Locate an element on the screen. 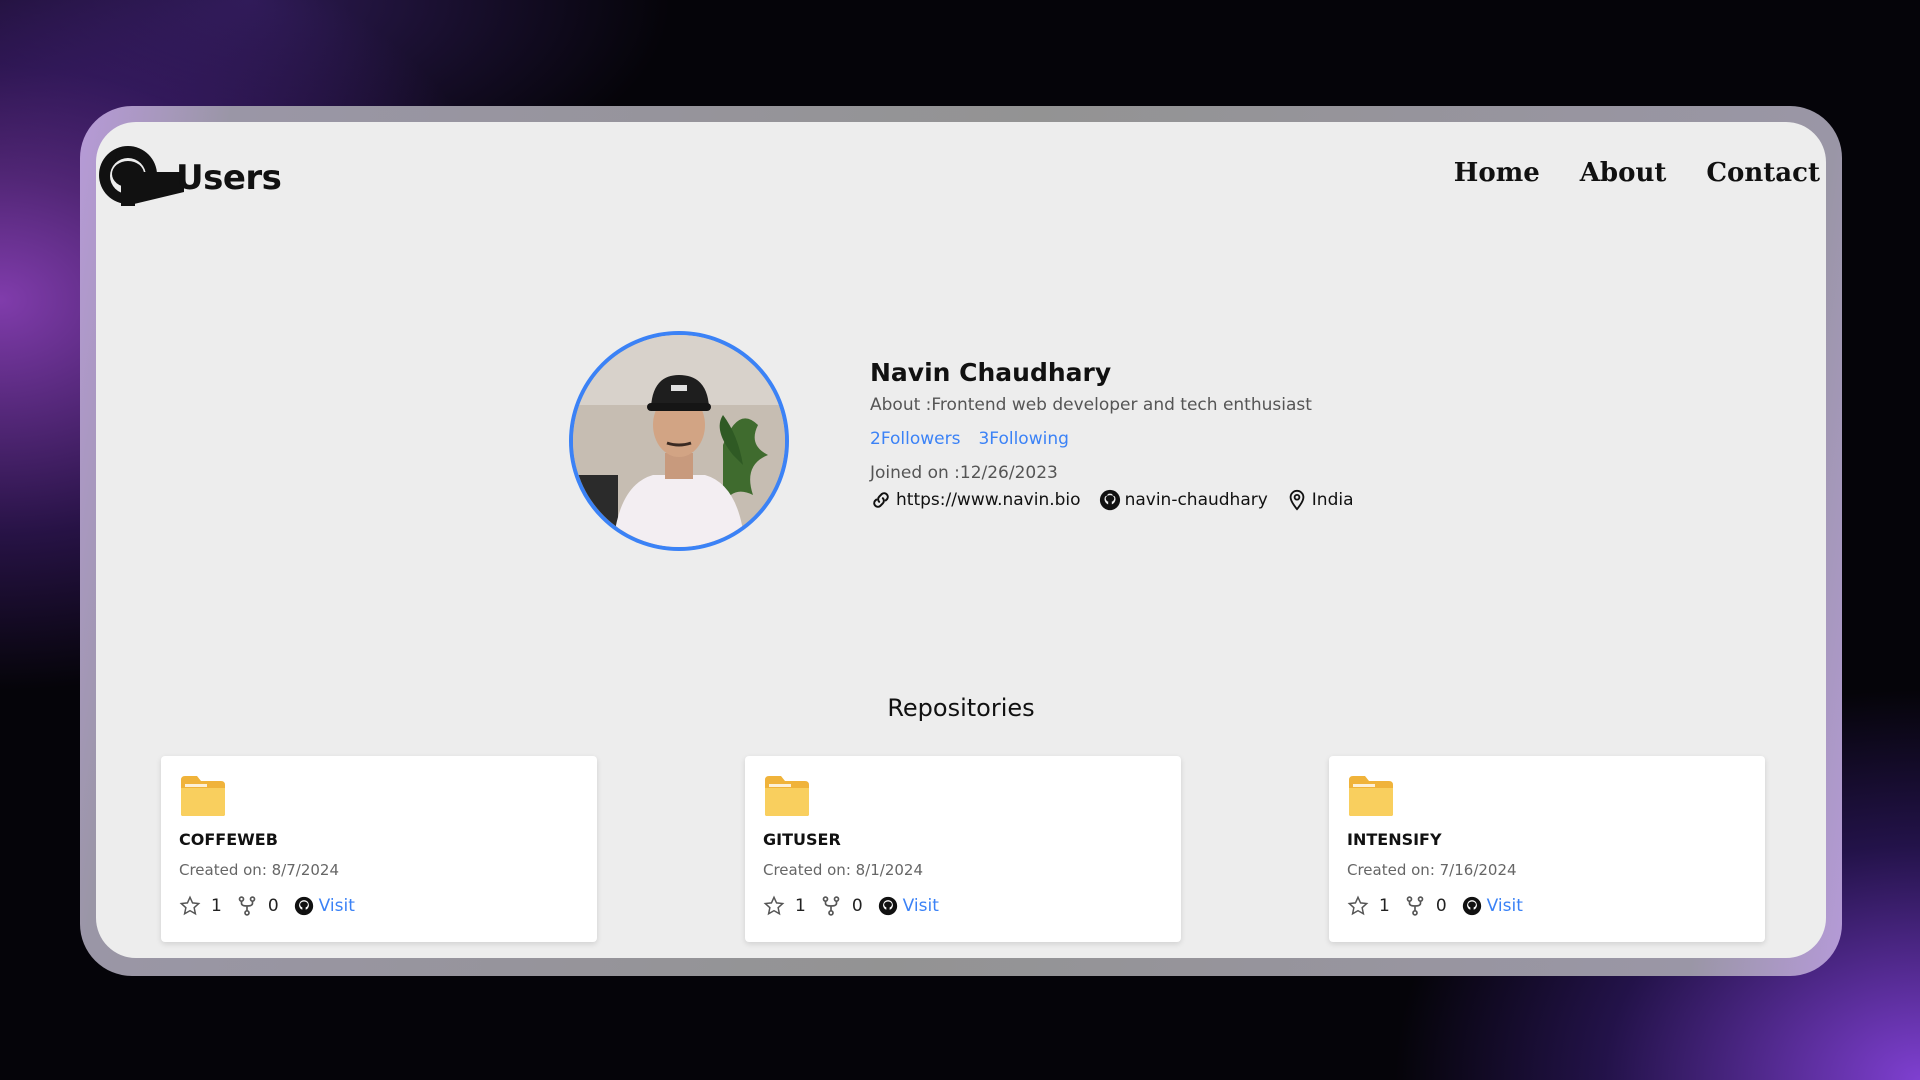 Image resolution: width=1920 pixels, height=1080 pixels. repo-card: GITUSER Created on: 8/1/2024 1 0 Visit is located at coordinates (963, 849).